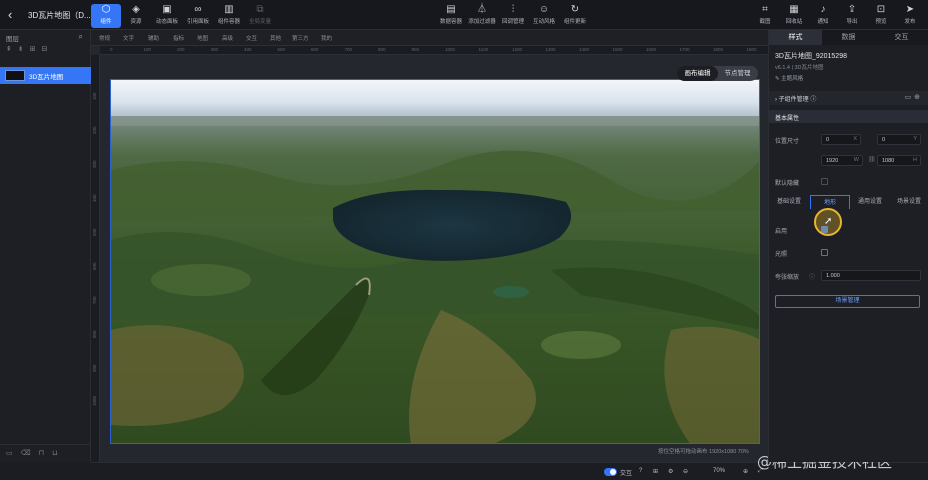 The width and height of the screenshot is (928, 480). Describe the element at coordinates (848, 98) in the screenshot. I see `sub-component-manager: › 子组件管理 ⓘ ▭⊕` at that location.